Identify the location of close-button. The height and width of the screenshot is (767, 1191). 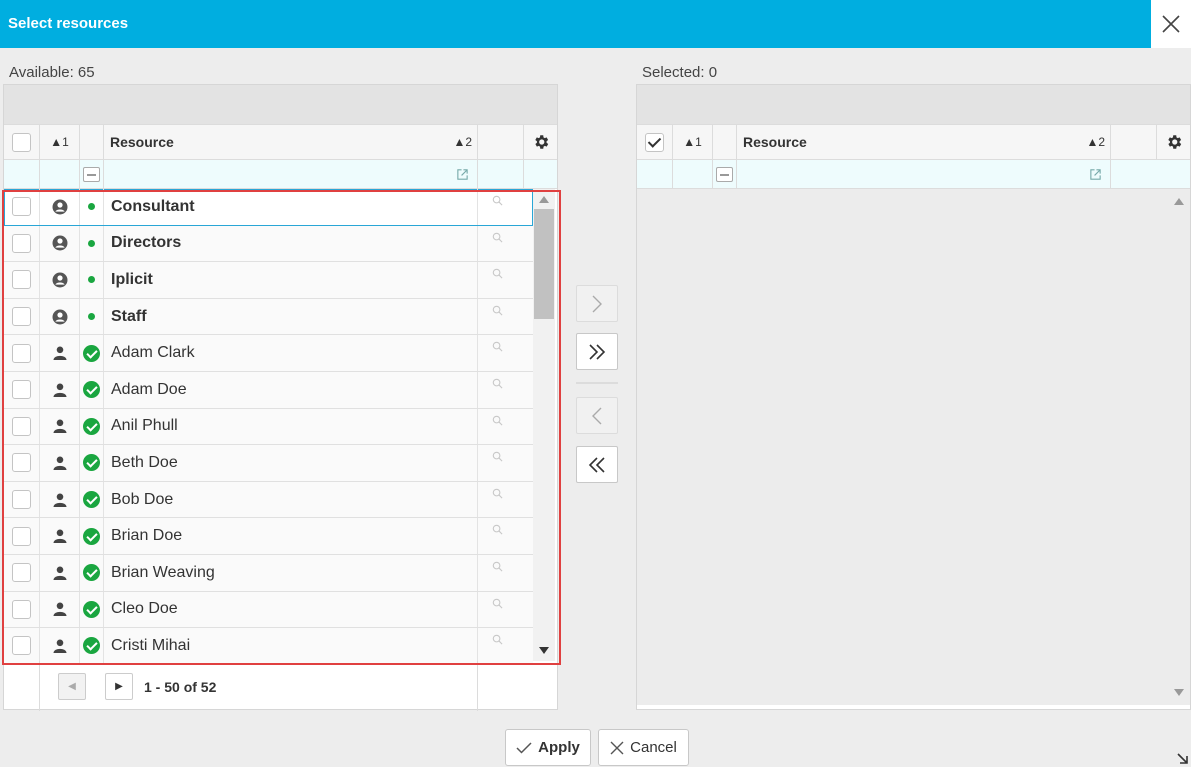
(1171, 24).